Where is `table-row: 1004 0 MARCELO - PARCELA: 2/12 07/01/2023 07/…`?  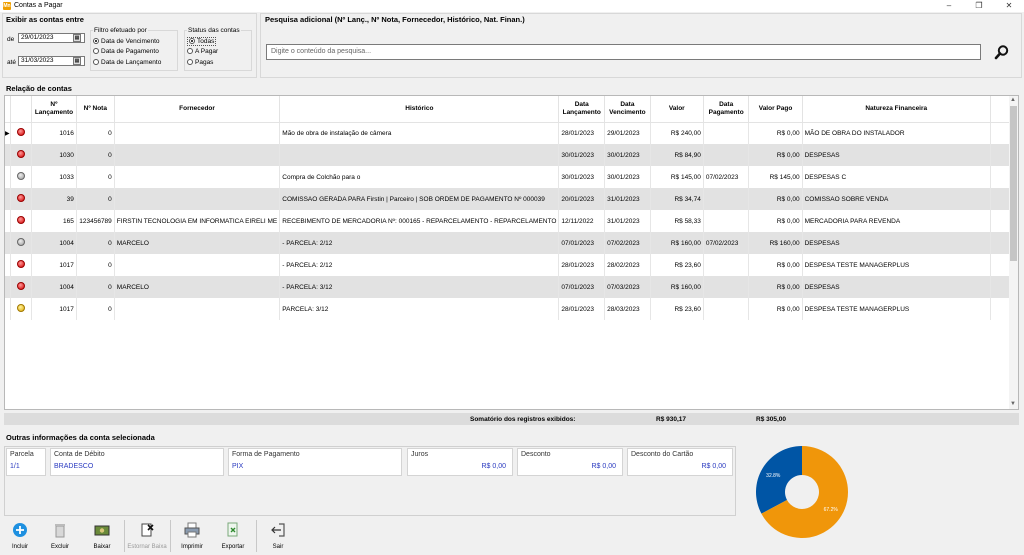 table-row: 1004 0 MARCELO - PARCELA: 2/12 07/01/2023 07/… is located at coordinates (511, 243).